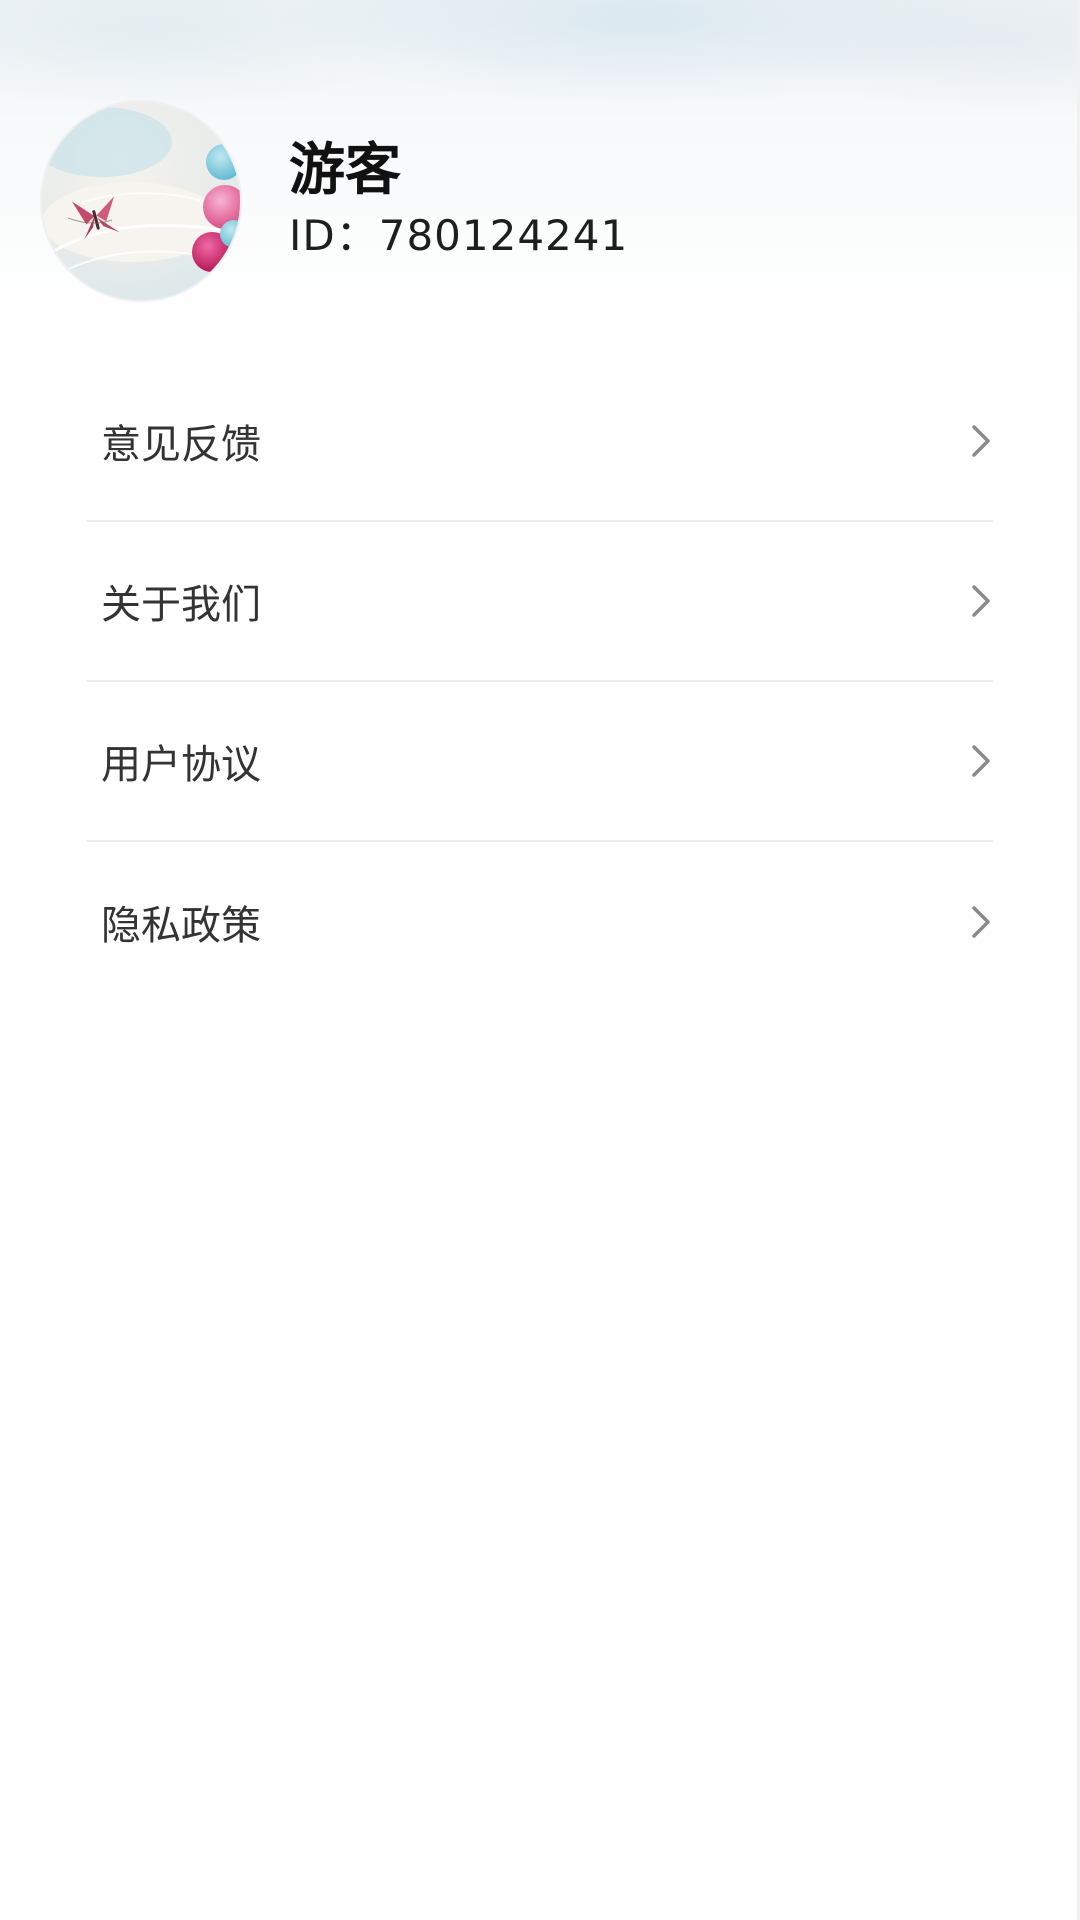 This screenshot has height=1920, width=1080. Describe the element at coordinates (181, 765) in the screenshot. I see `menu-item-label: 用户协议` at that location.